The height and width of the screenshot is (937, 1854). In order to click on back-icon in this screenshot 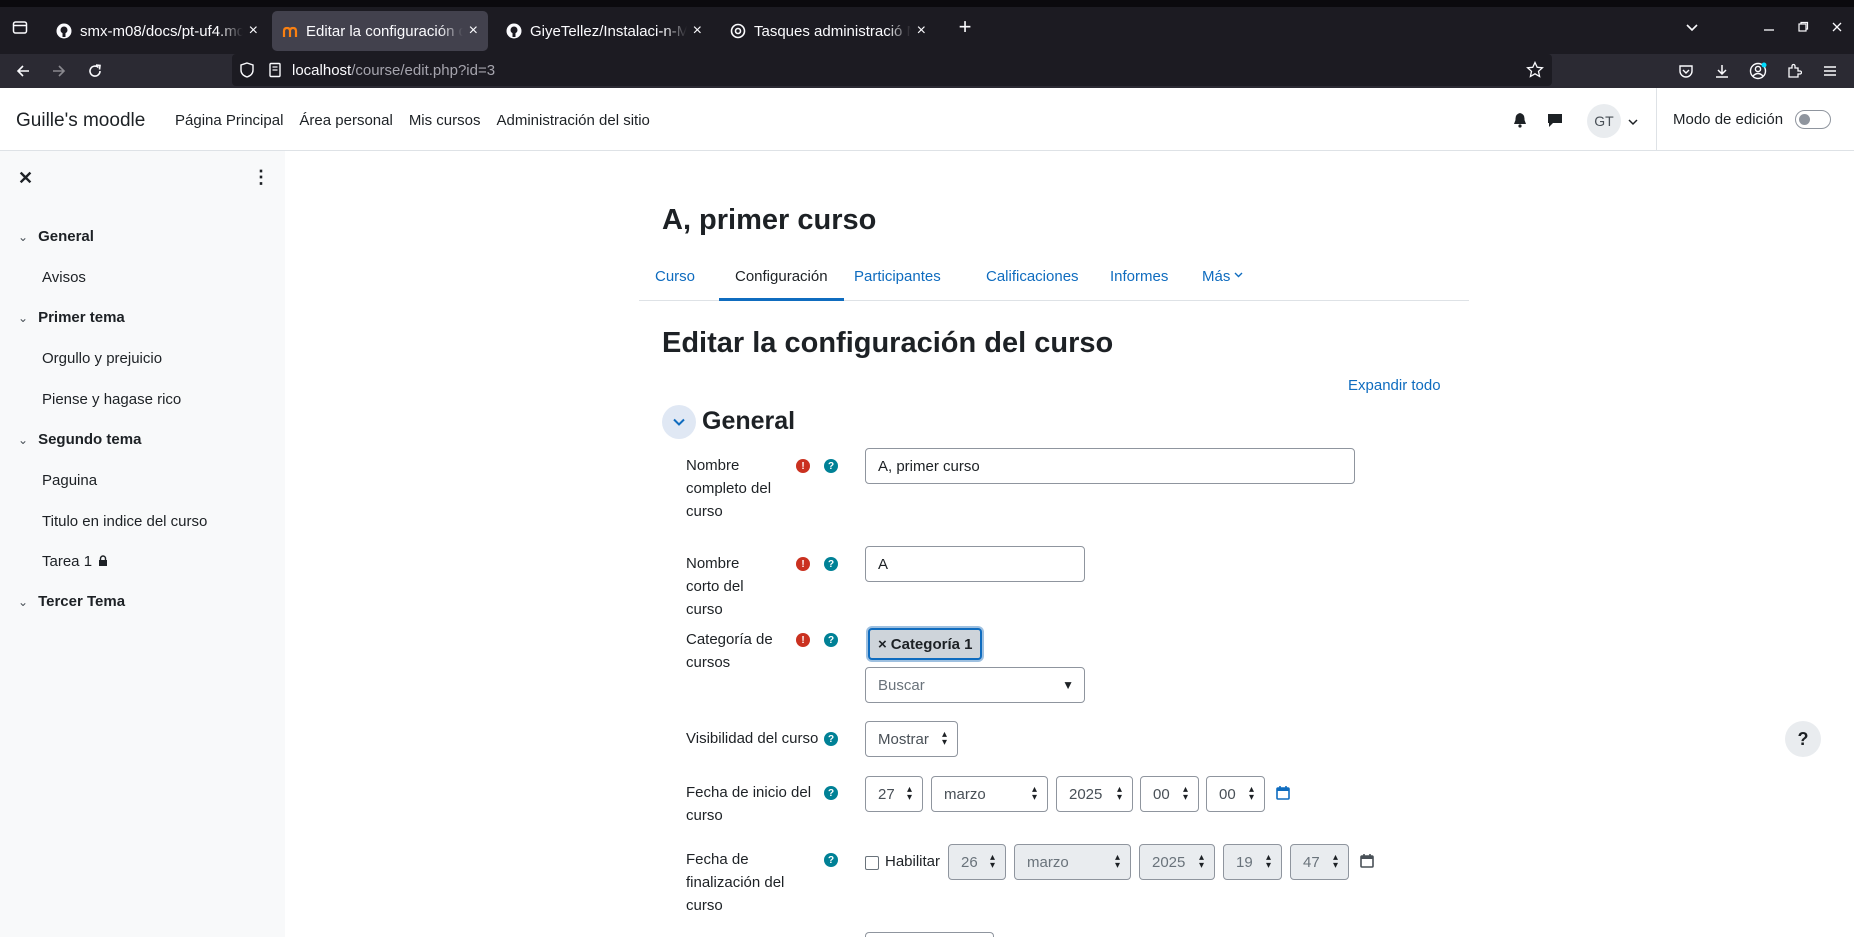, I will do `click(23, 71)`.